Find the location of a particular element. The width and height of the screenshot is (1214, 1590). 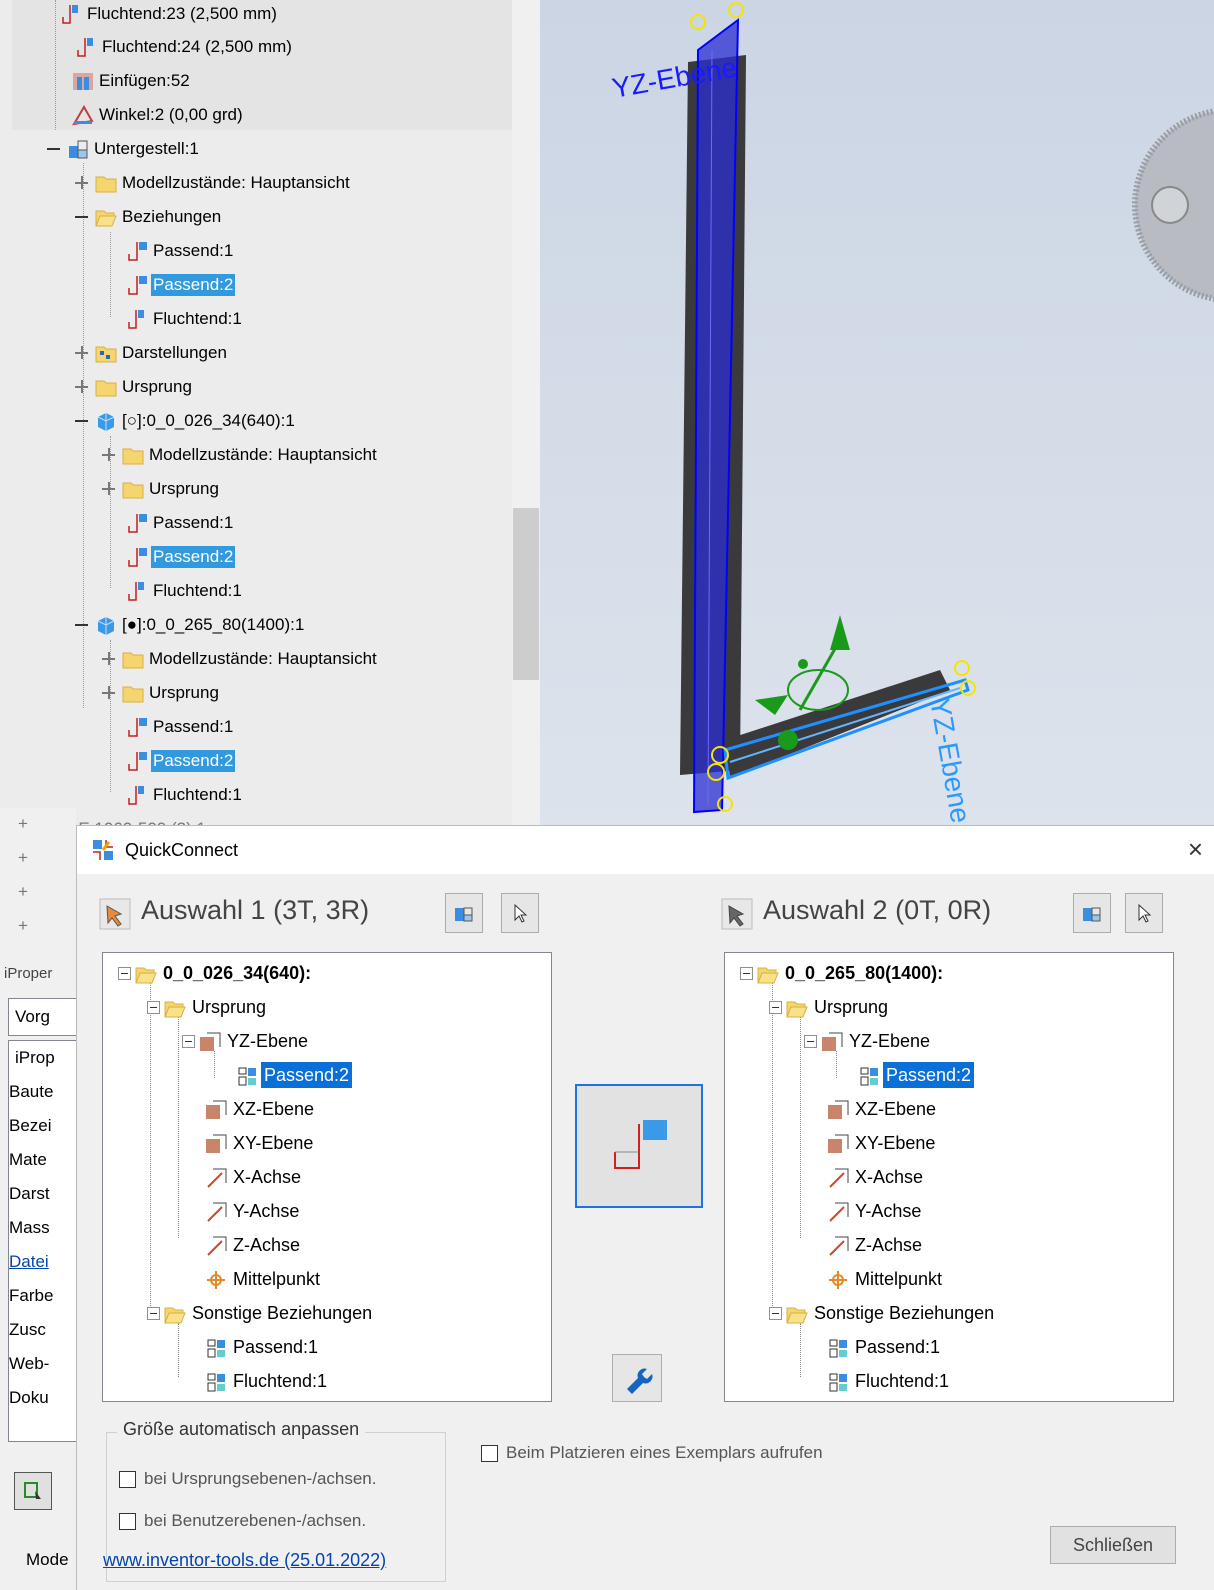

autosize-origin-checkbox: bei Ursprungsebenen-/achsen. is located at coordinates (247, 1479).